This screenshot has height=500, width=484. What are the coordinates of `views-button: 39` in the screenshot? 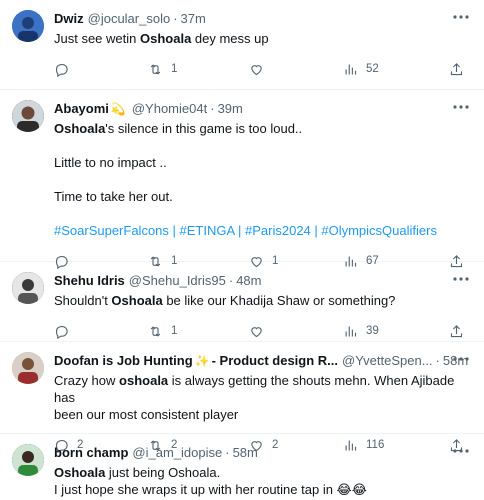 It's located at (388, 331).